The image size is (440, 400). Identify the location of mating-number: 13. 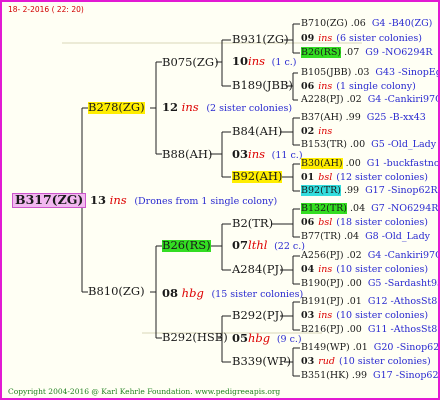
(98, 200).